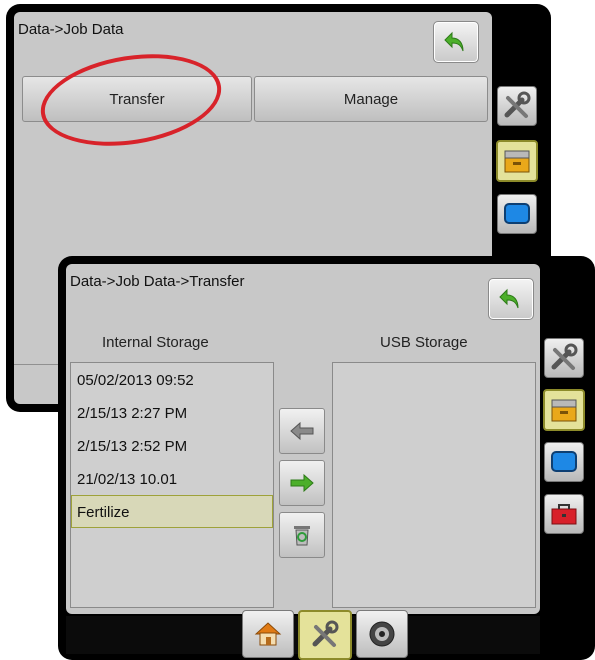 This screenshot has width=595, height=660. I want to click on arrow-right-icon, so click(302, 483).